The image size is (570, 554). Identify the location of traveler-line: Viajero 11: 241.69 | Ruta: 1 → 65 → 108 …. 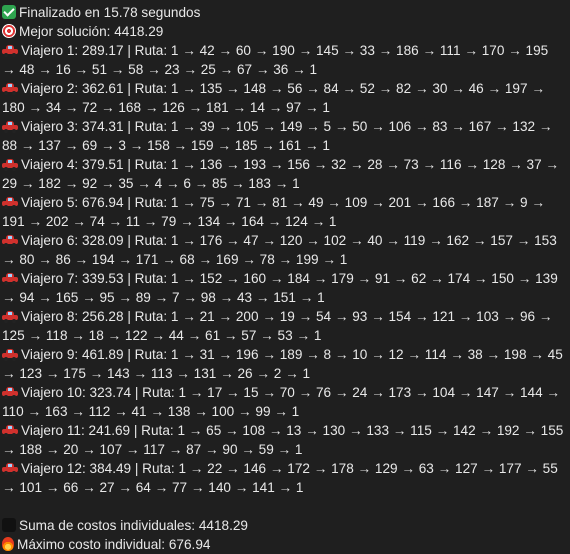
(283, 440).